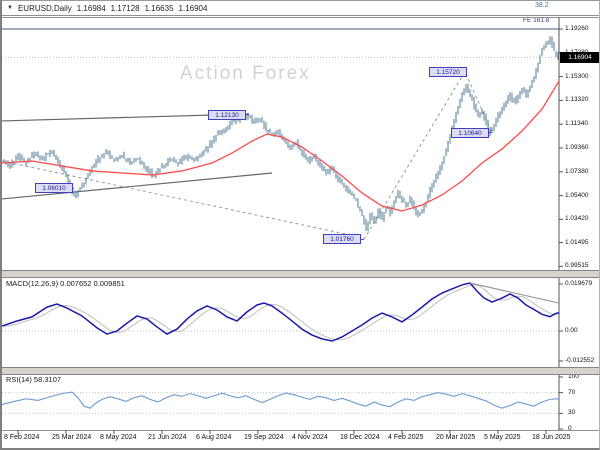  I want to click on price-axis-label: 1.13320, so click(577, 100).